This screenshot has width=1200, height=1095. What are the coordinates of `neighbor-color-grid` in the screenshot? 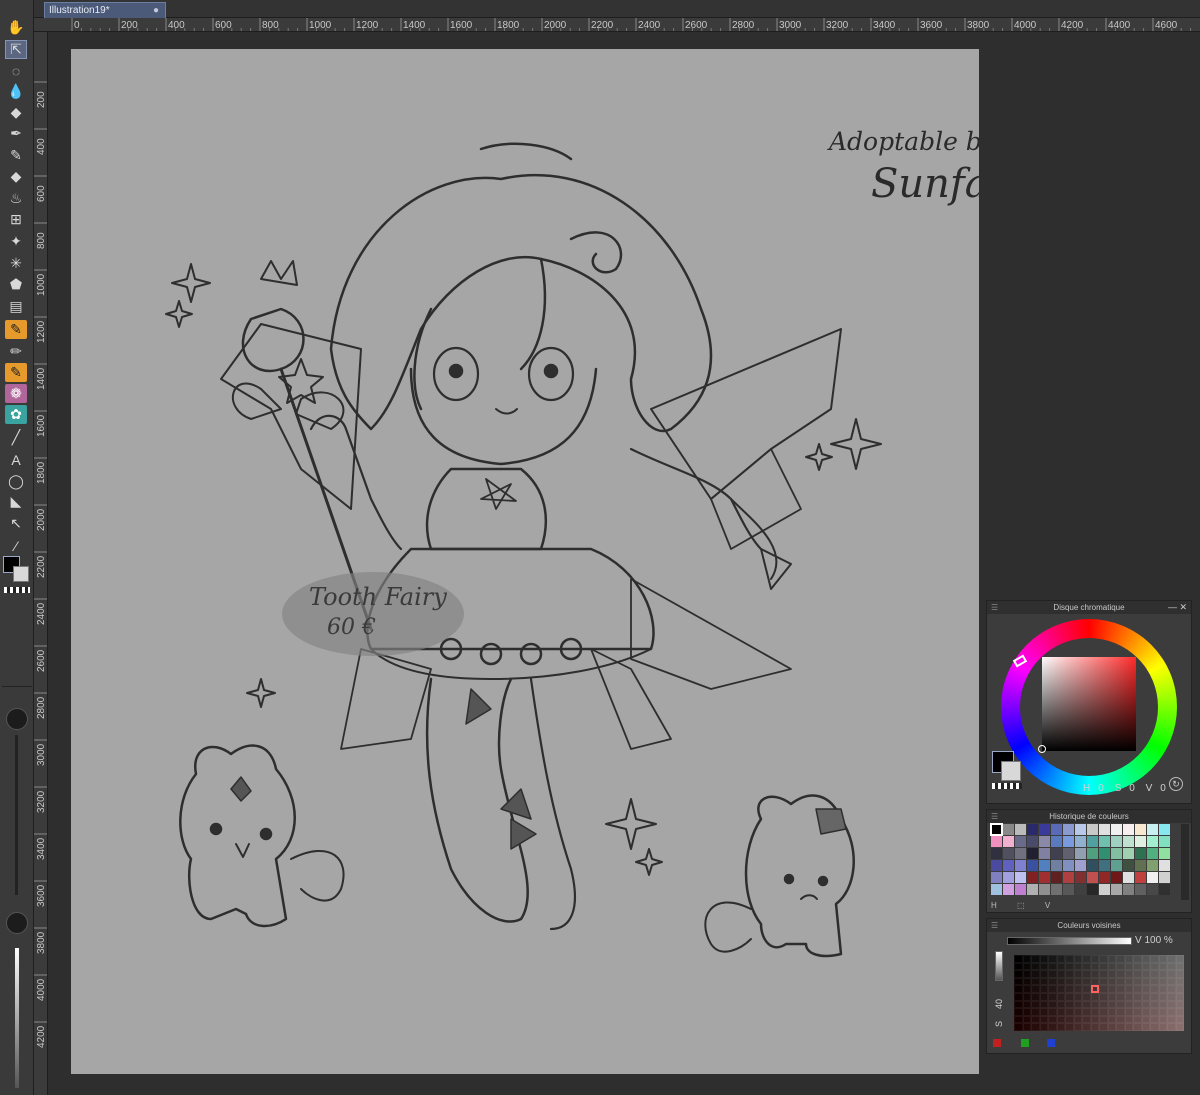 It's located at (1099, 993).